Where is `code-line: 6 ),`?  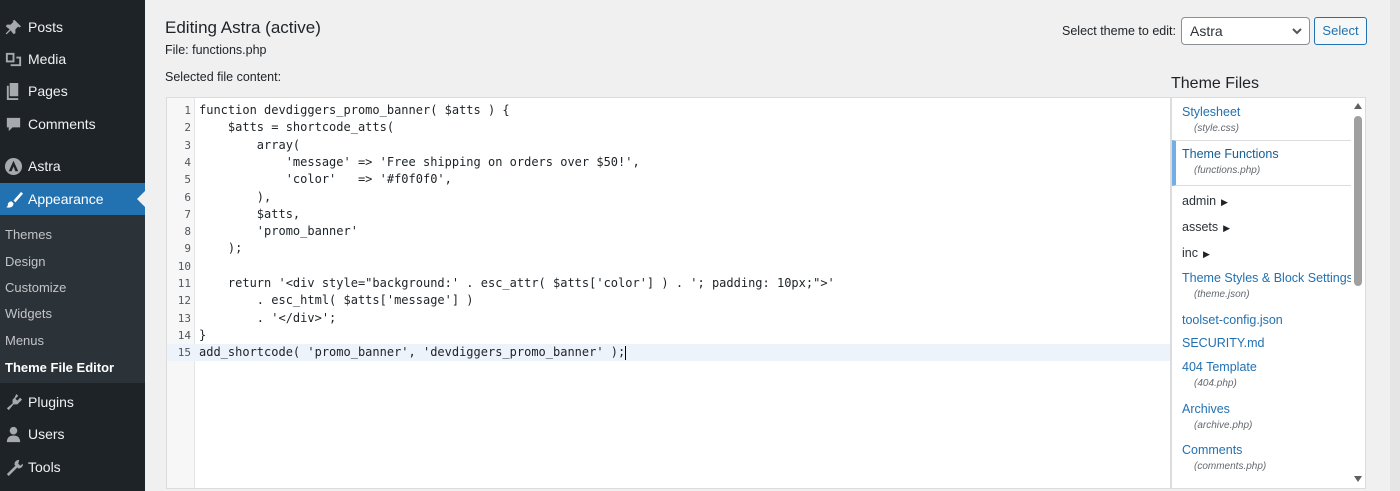
code-line: 6 ), is located at coordinates (668, 197).